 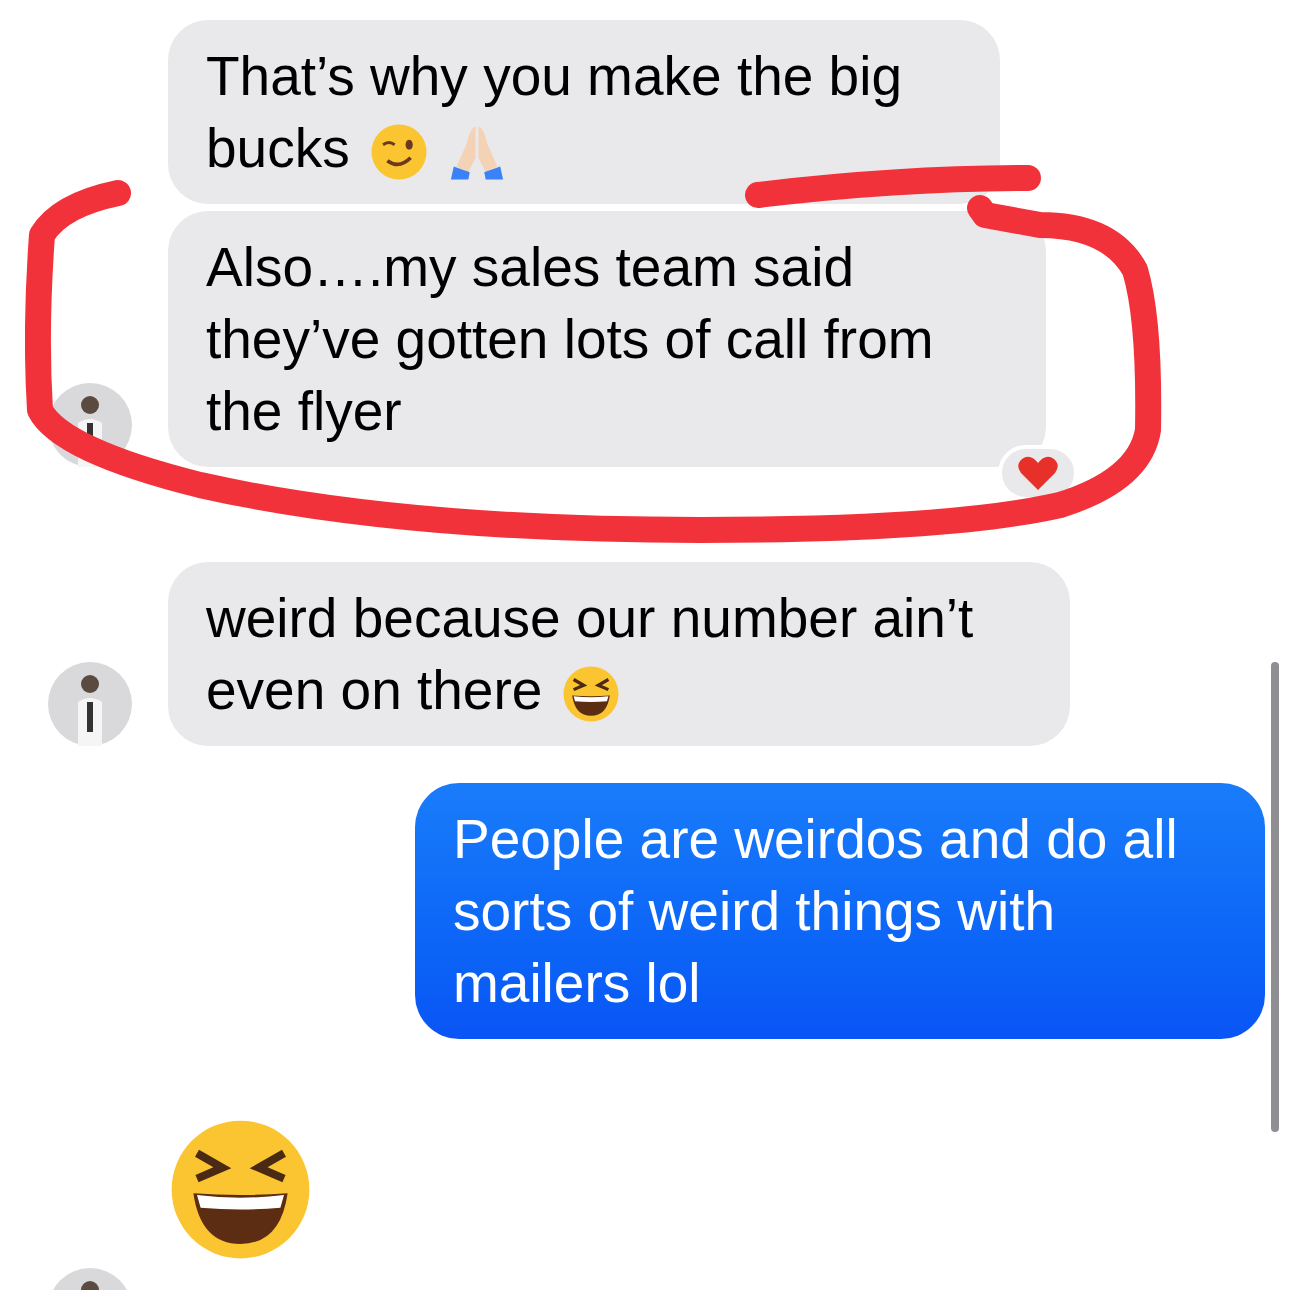 What do you see at coordinates (570, 339) in the screenshot?
I see `message-text: Also….my sales team said they’ve gotten lots of call from the flyer` at bounding box center [570, 339].